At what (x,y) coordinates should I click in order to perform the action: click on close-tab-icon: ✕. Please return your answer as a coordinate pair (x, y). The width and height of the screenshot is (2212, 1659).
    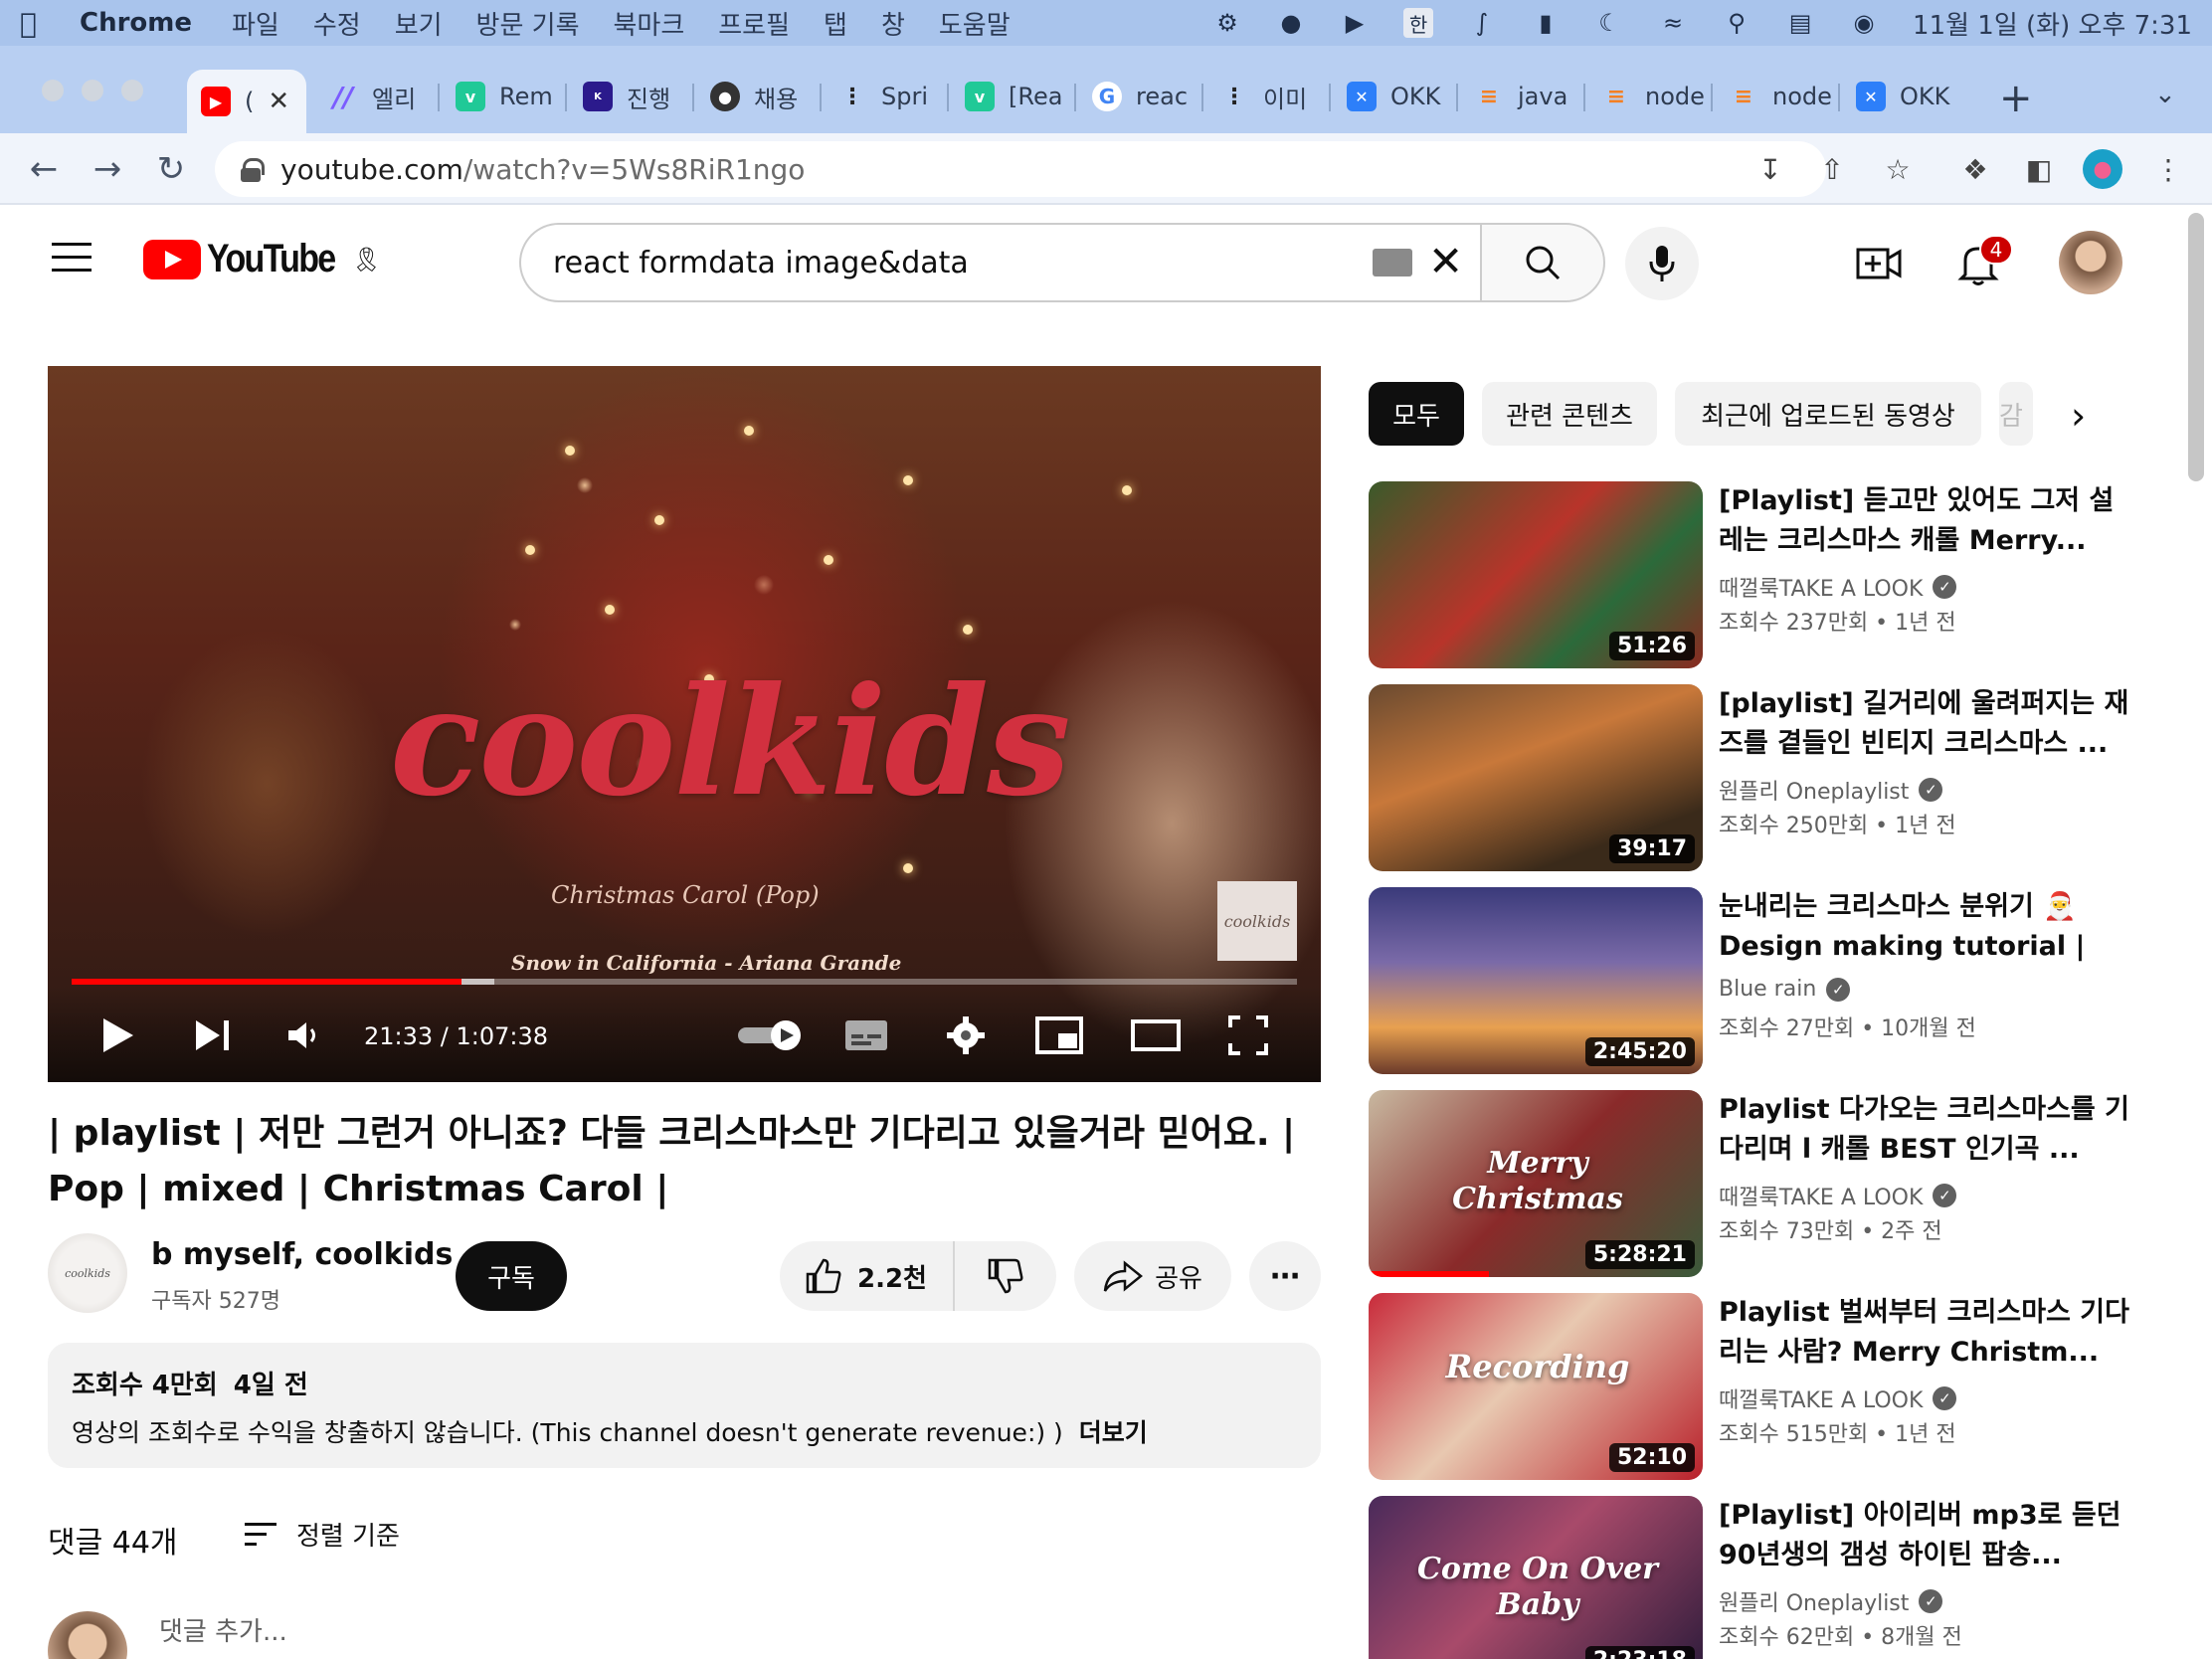
    Looking at the image, I should click on (278, 101).